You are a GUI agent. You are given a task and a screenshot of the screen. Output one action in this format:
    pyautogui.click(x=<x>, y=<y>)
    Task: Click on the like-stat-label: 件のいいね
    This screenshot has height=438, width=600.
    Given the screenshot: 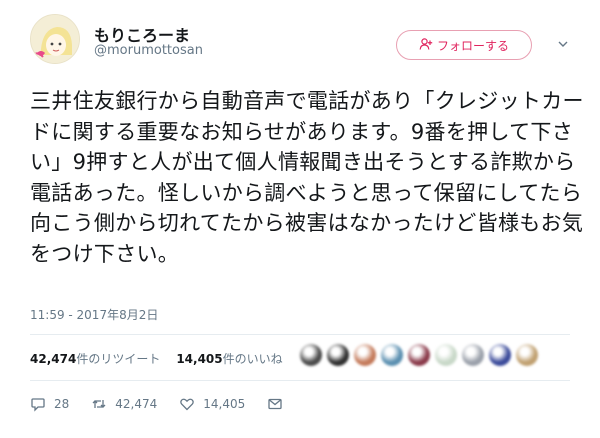 What is the action you would take?
    pyautogui.click(x=252, y=359)
    